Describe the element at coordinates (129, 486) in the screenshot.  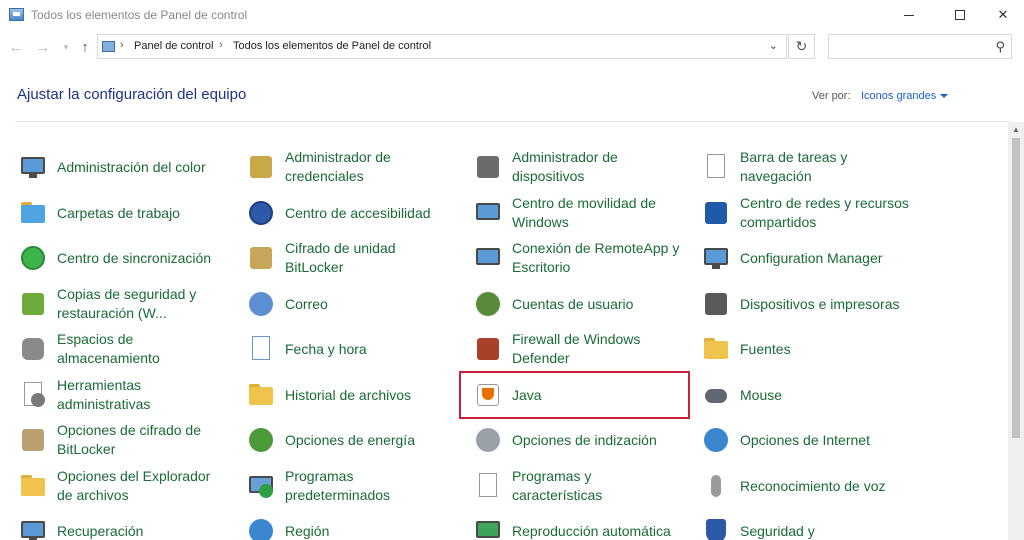
I see `control-panel-item: Opciones del Explorador de archivos` at that location.